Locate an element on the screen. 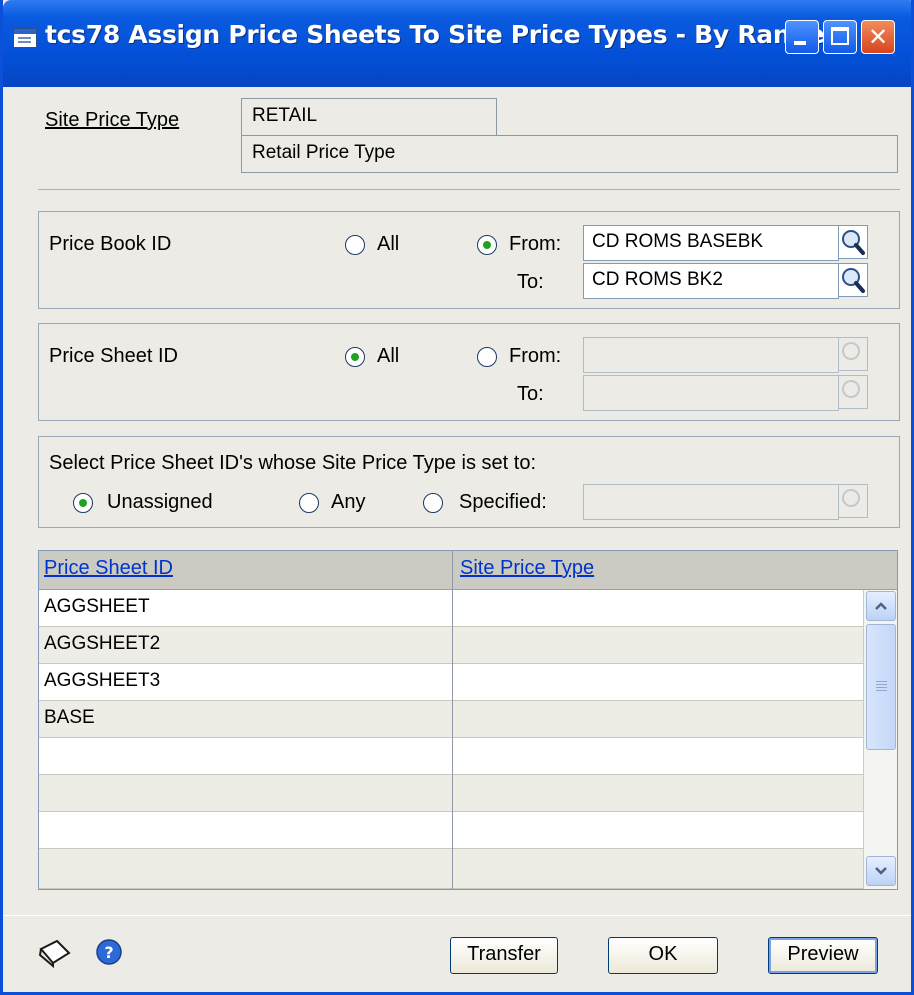  help-question-icon: ? is located at coordinates (109, 952).